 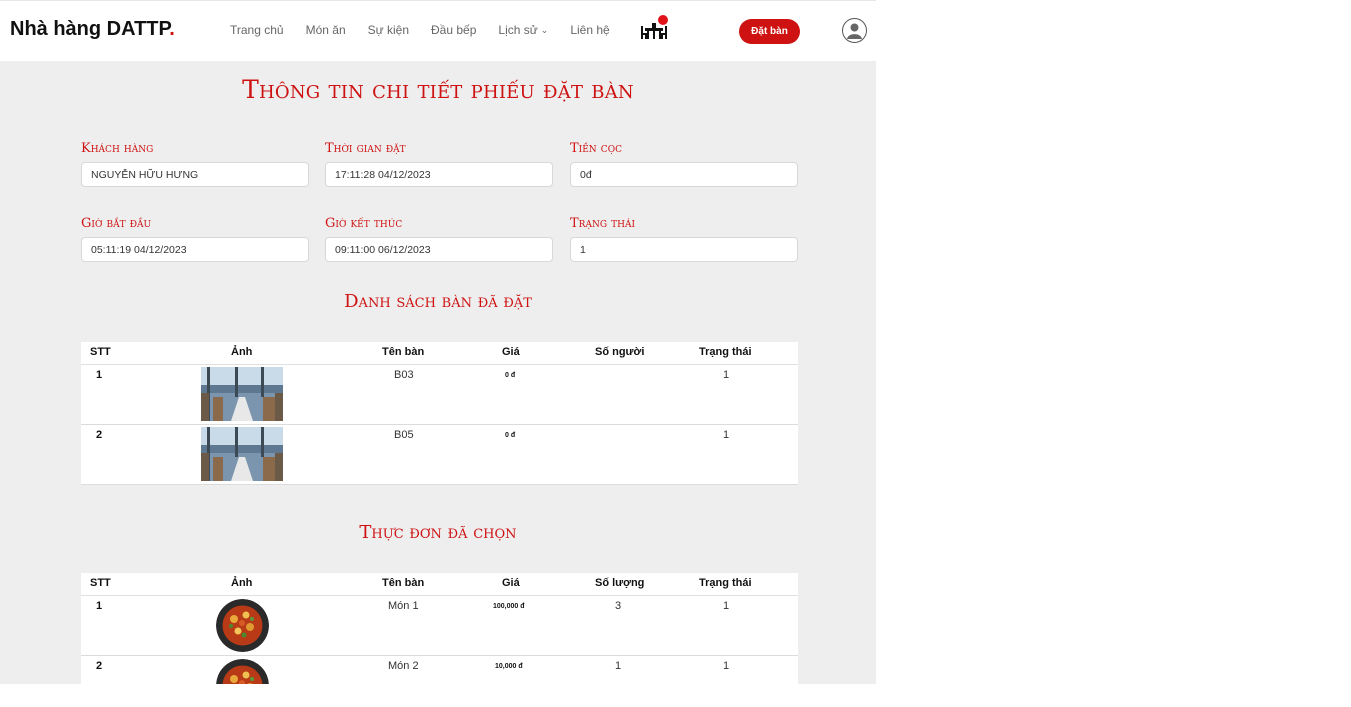 What do you see at coordinates (654, 29) in the screenshot?
I see `booking-cart-button` at bounding box center [654, 29].